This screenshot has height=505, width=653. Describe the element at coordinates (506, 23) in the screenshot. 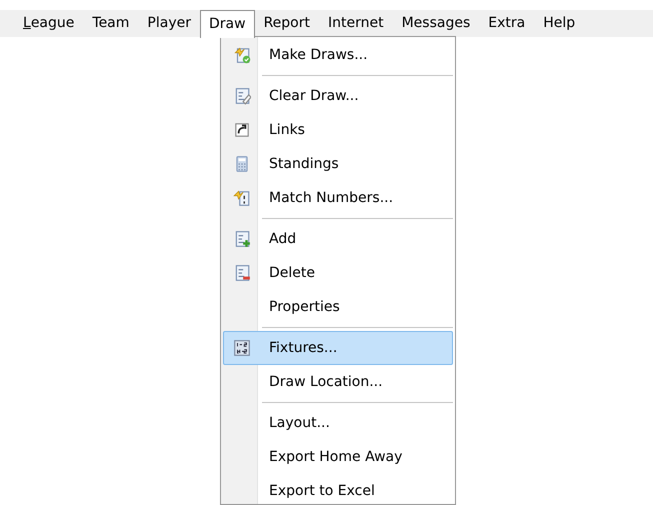

I see `menu-bar-item: Extra` at that location.